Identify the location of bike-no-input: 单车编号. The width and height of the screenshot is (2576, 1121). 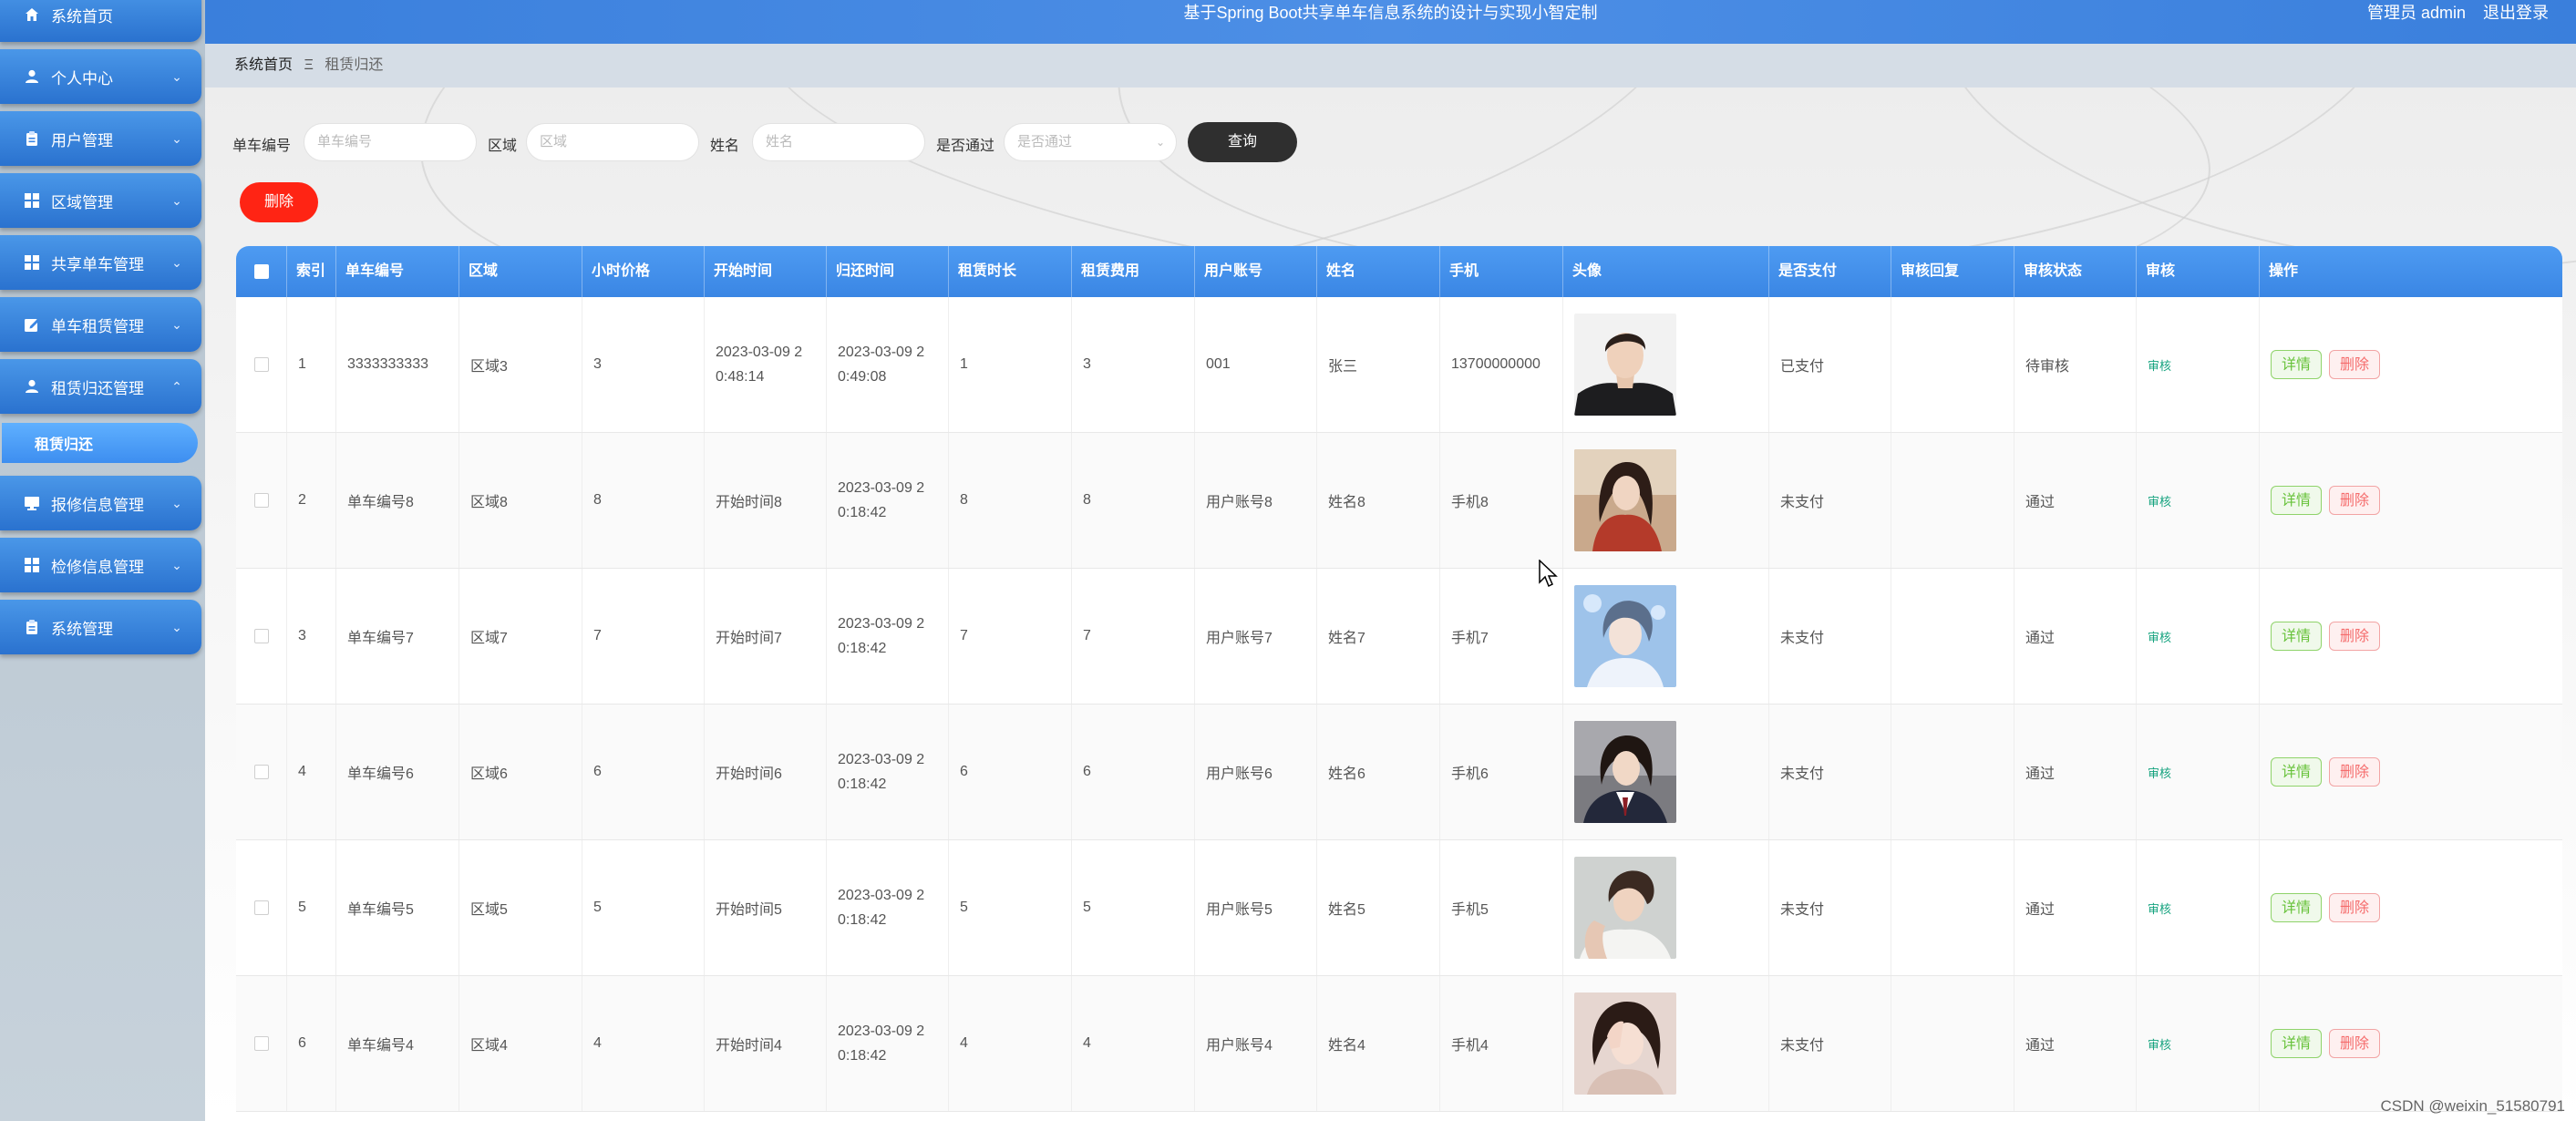
(390, 142).